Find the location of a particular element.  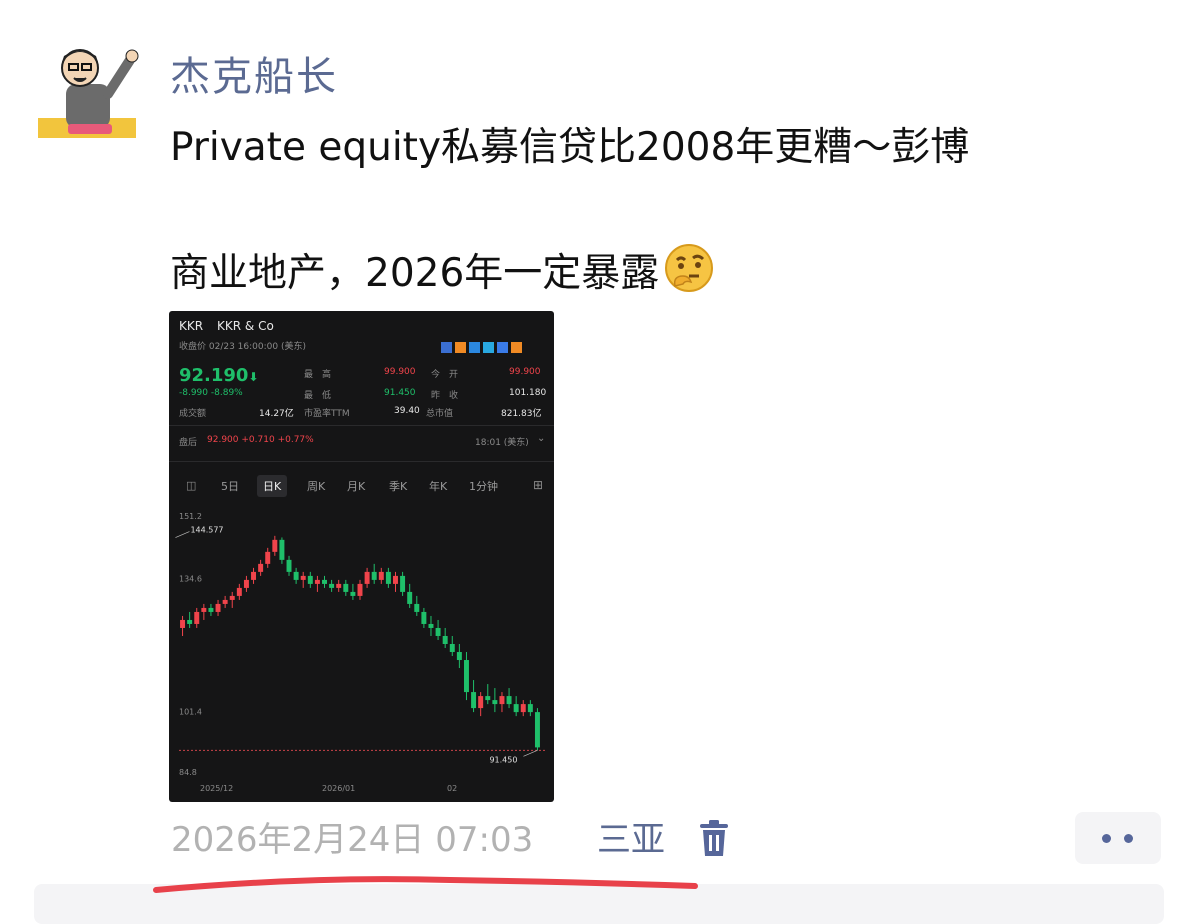

x-tick-label: 2025/12 is located at coordinates (216, 788).